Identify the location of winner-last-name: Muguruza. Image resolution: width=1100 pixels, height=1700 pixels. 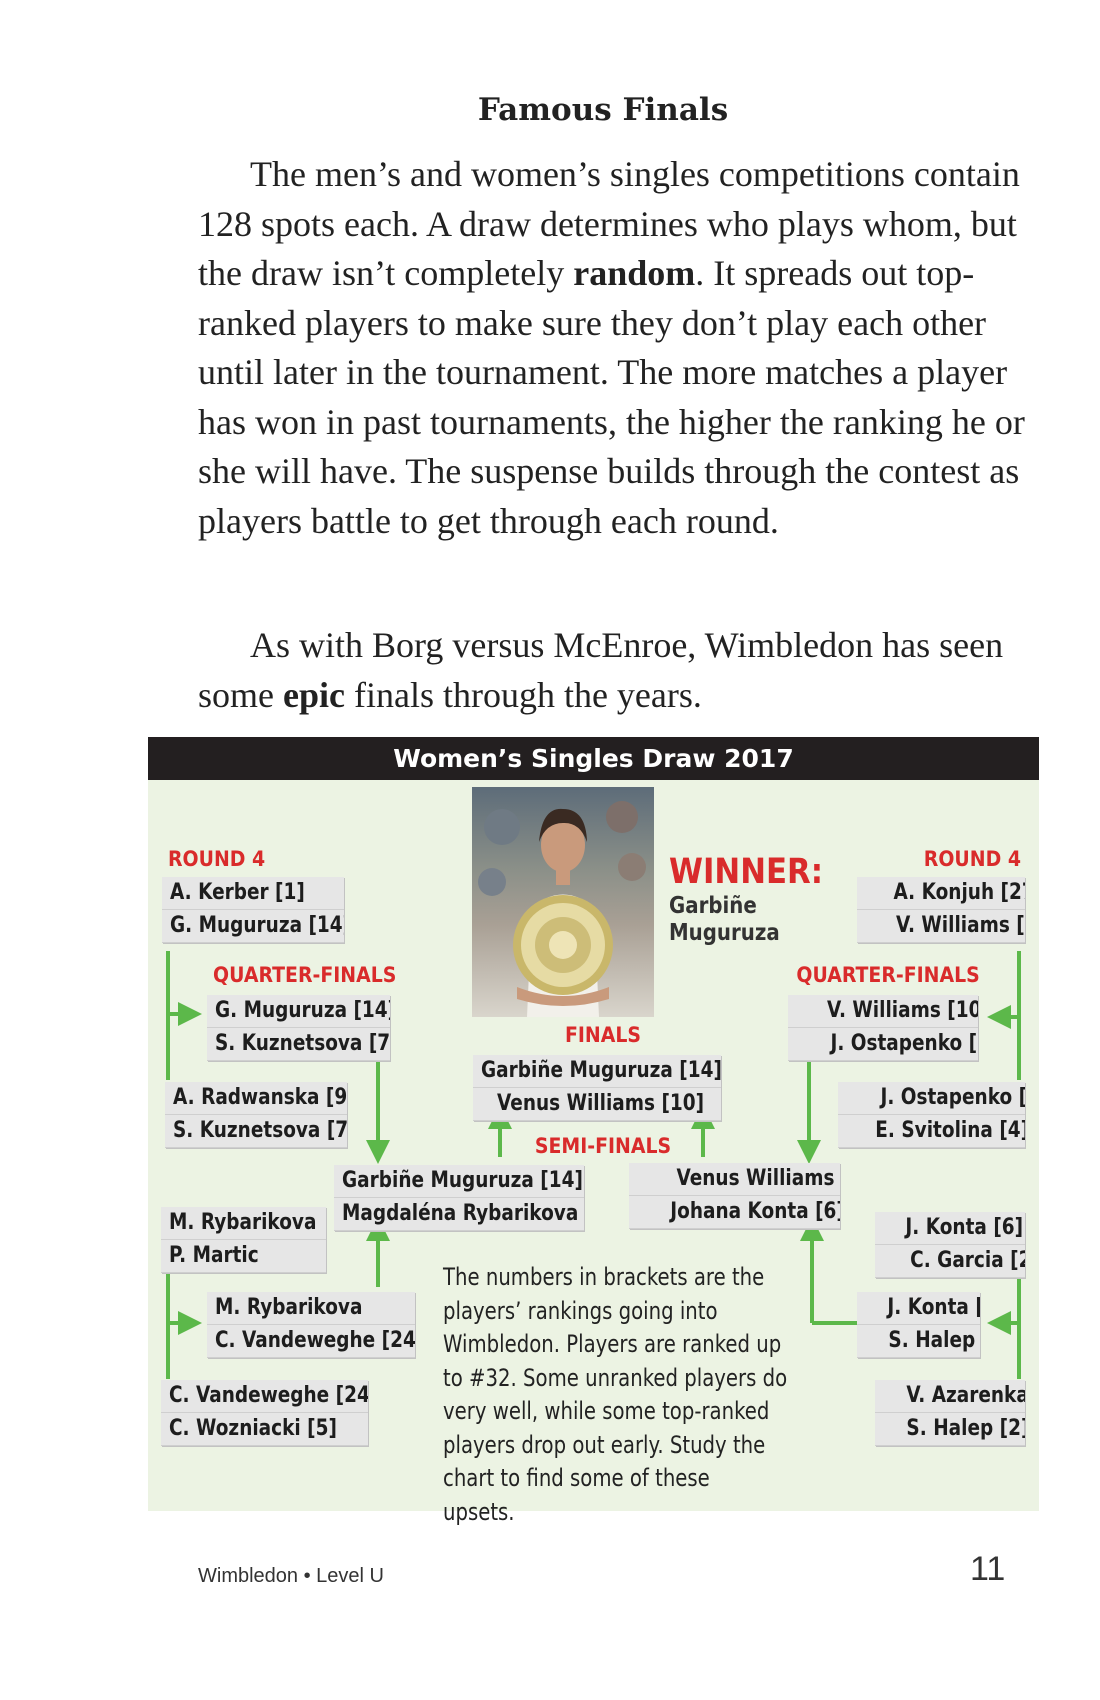
(724, 933).